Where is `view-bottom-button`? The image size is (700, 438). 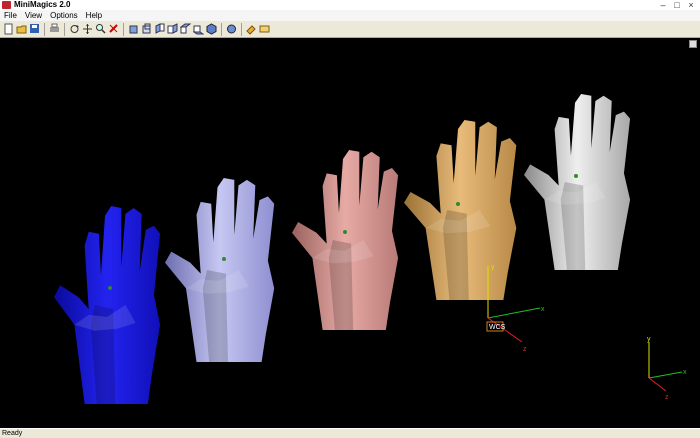
view-bottom-button is located at coordinates (198, 29).